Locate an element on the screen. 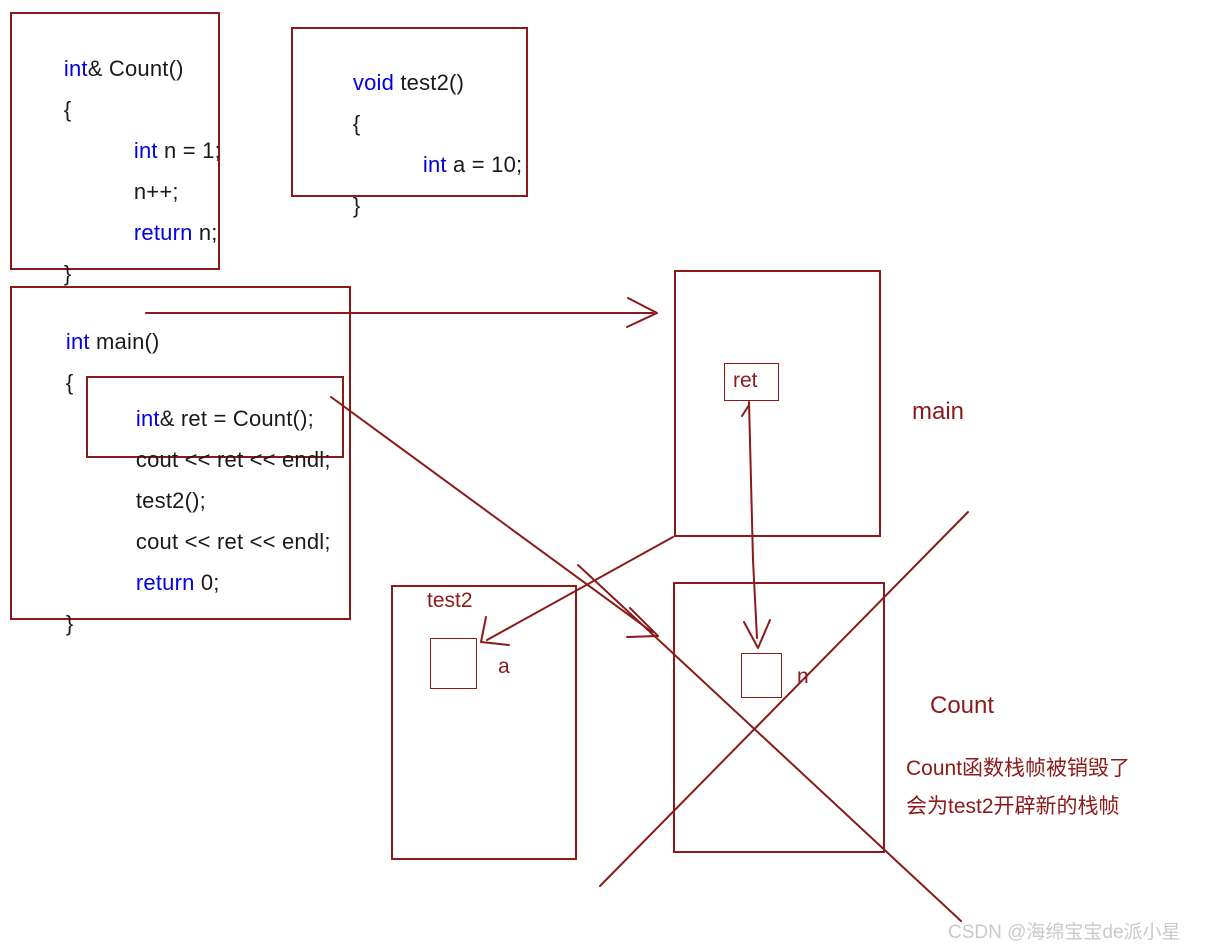 The height and width of the screenshot is (945, 1214). code-text: a = 10; is located at coordinates (484, 164).